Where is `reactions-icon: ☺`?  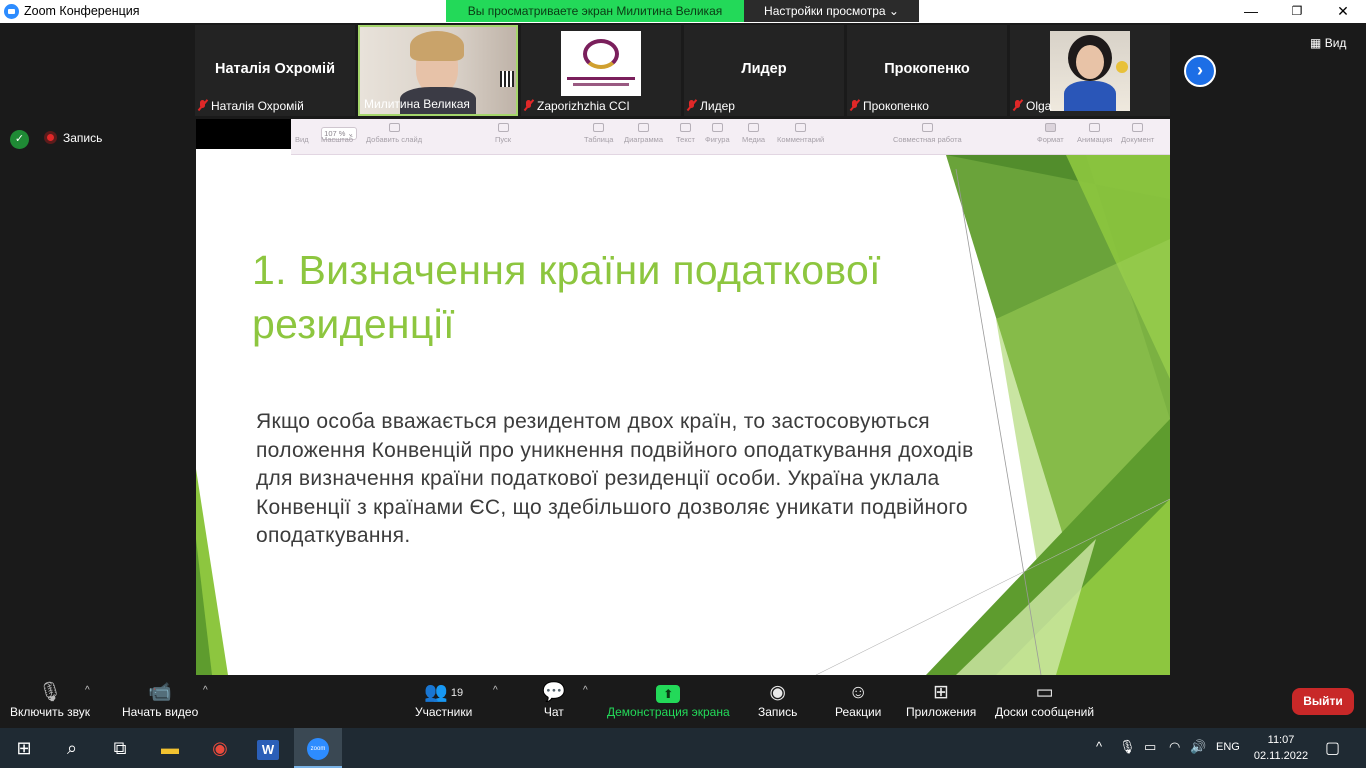 reactions-icon: ☺ is located at coordinates (858, 692).